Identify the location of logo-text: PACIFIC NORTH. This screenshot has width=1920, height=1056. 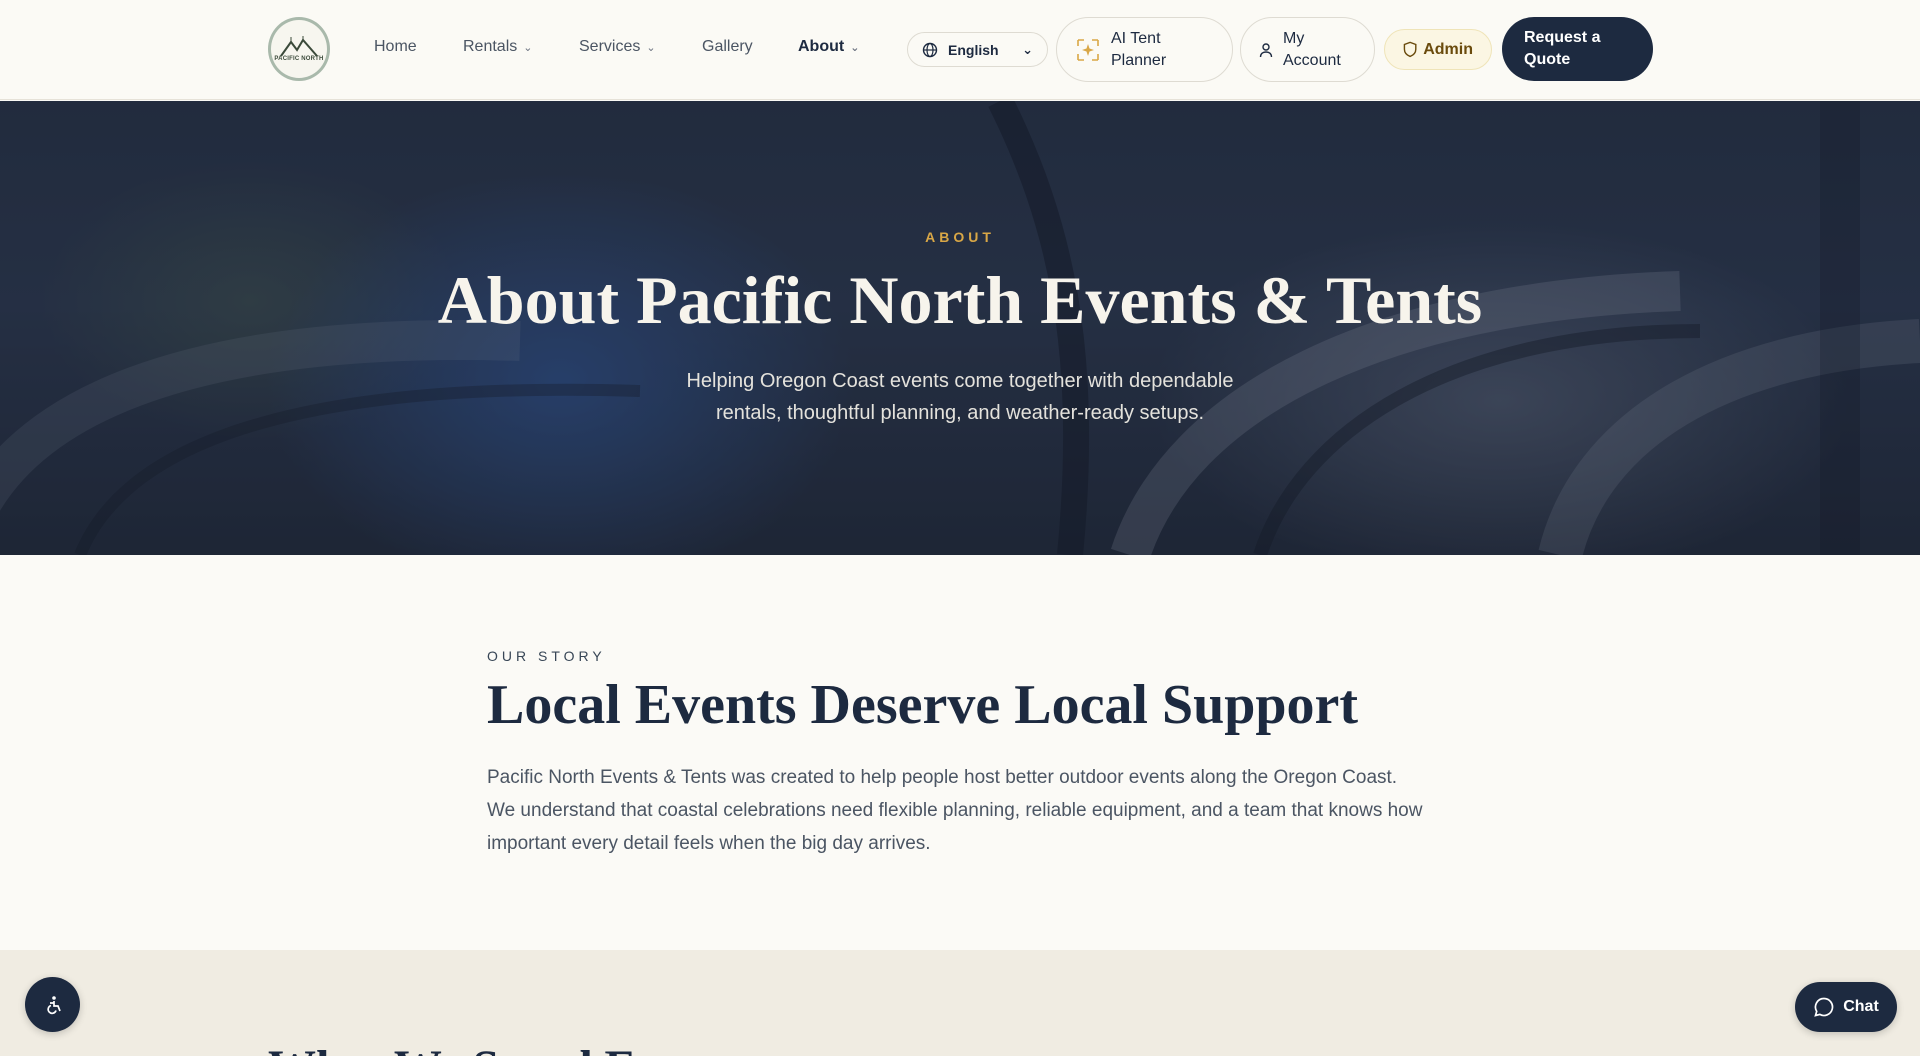
(299, 59).